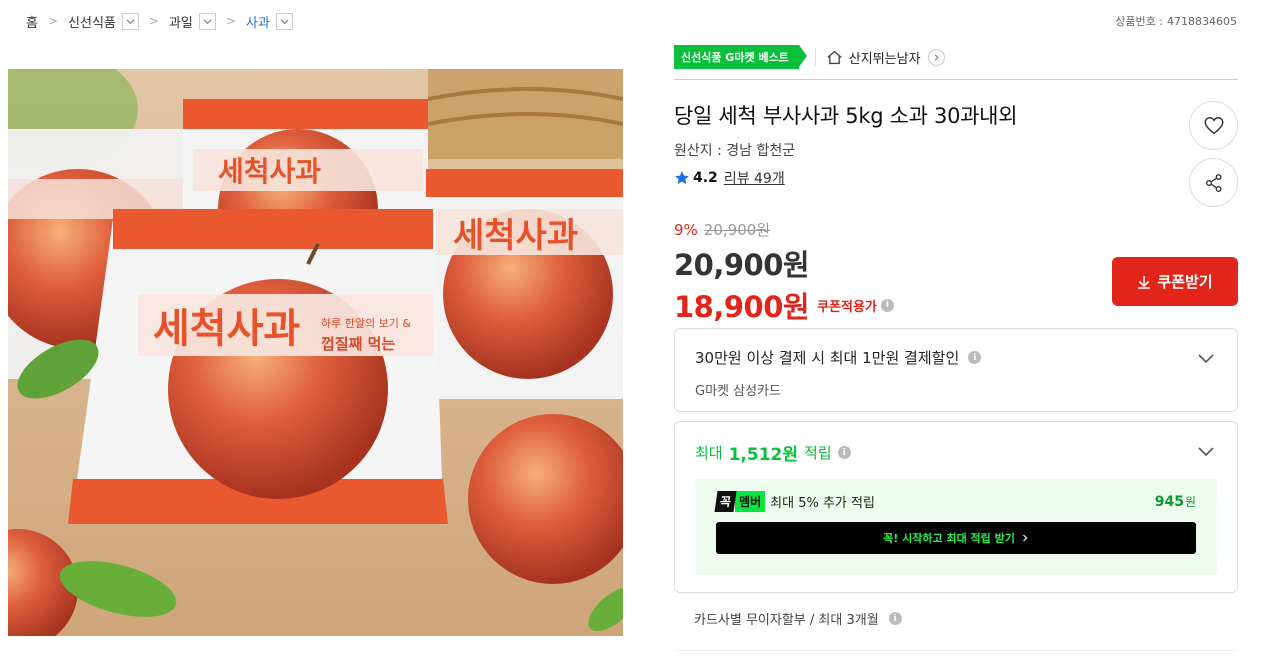  Describe the element at coordinates (226, 329) in the screenshot. I see `package-brand: 세척사과` at that location.